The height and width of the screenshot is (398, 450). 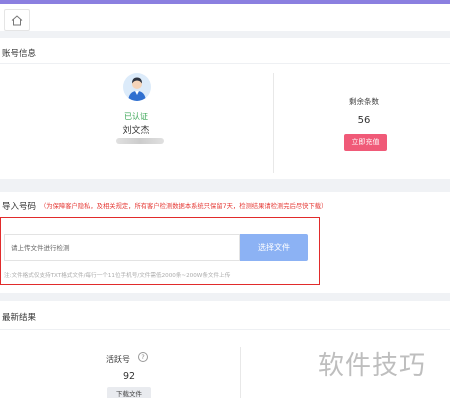 I want to click on top-tab-bar, so click(x=225, y=15).